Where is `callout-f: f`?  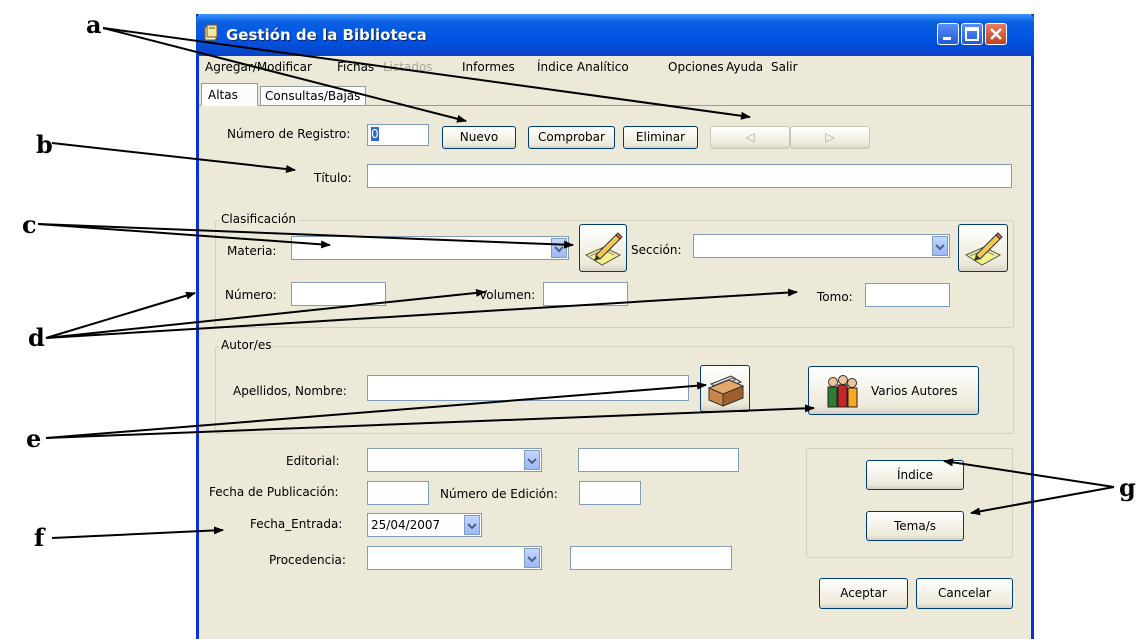 callout-f: f is located at coordinates (39, 537).